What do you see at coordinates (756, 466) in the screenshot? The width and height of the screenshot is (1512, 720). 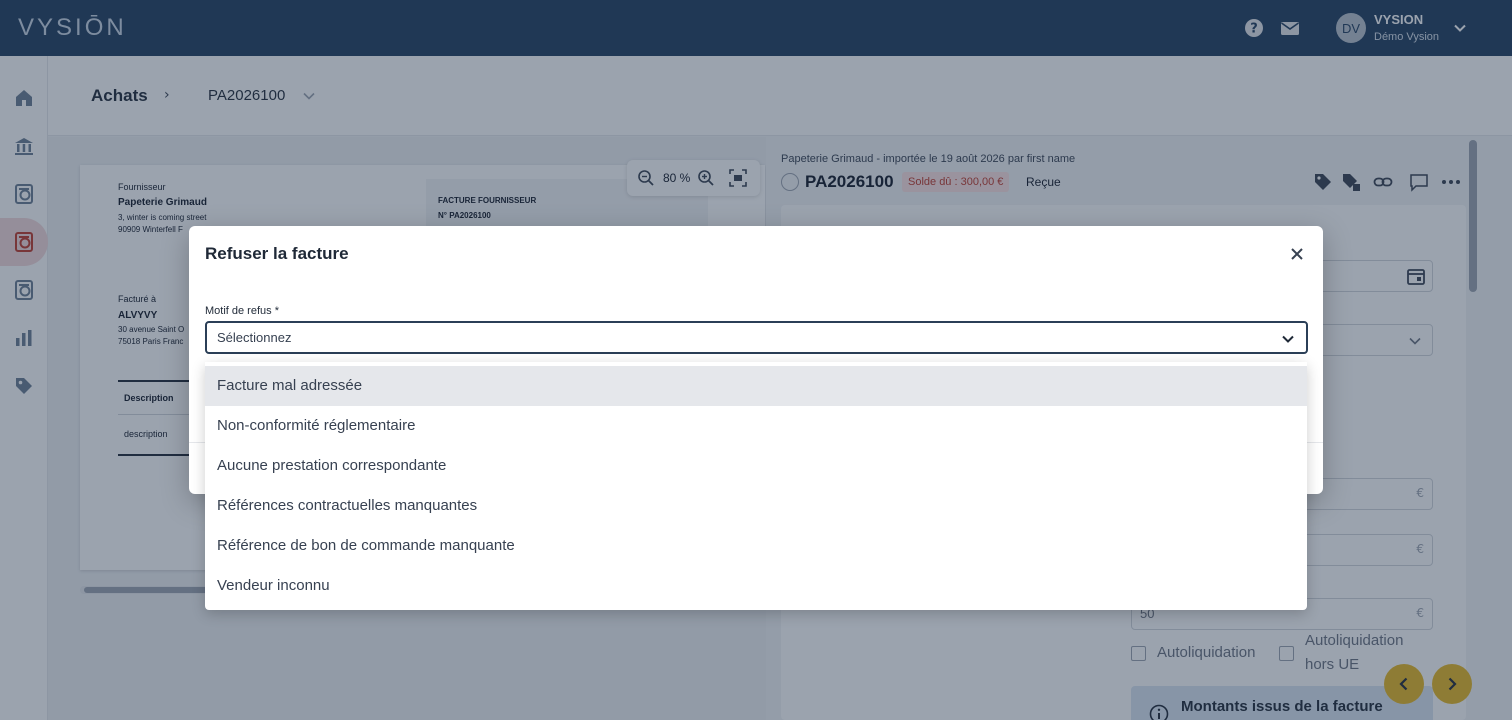 I see `option-aucune-prestation: Aucune prestation correspondante` at bounding box center [756, 466].